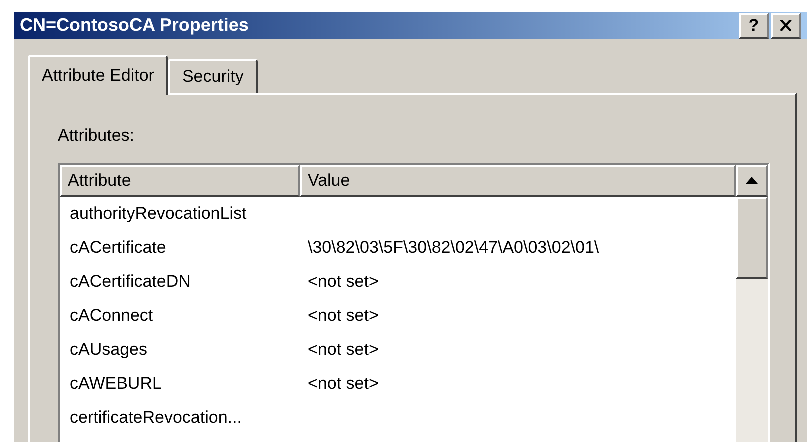 The image size is (807, 442). Describe the element at coordinates (752, 303) in the screenshot. I see `vertical-scrollbar` at that location.